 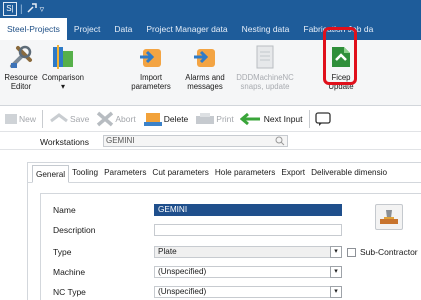 I want to click on tab-deliverable-dimensions: Deliverable dimensio, so click(x=349, y=173).